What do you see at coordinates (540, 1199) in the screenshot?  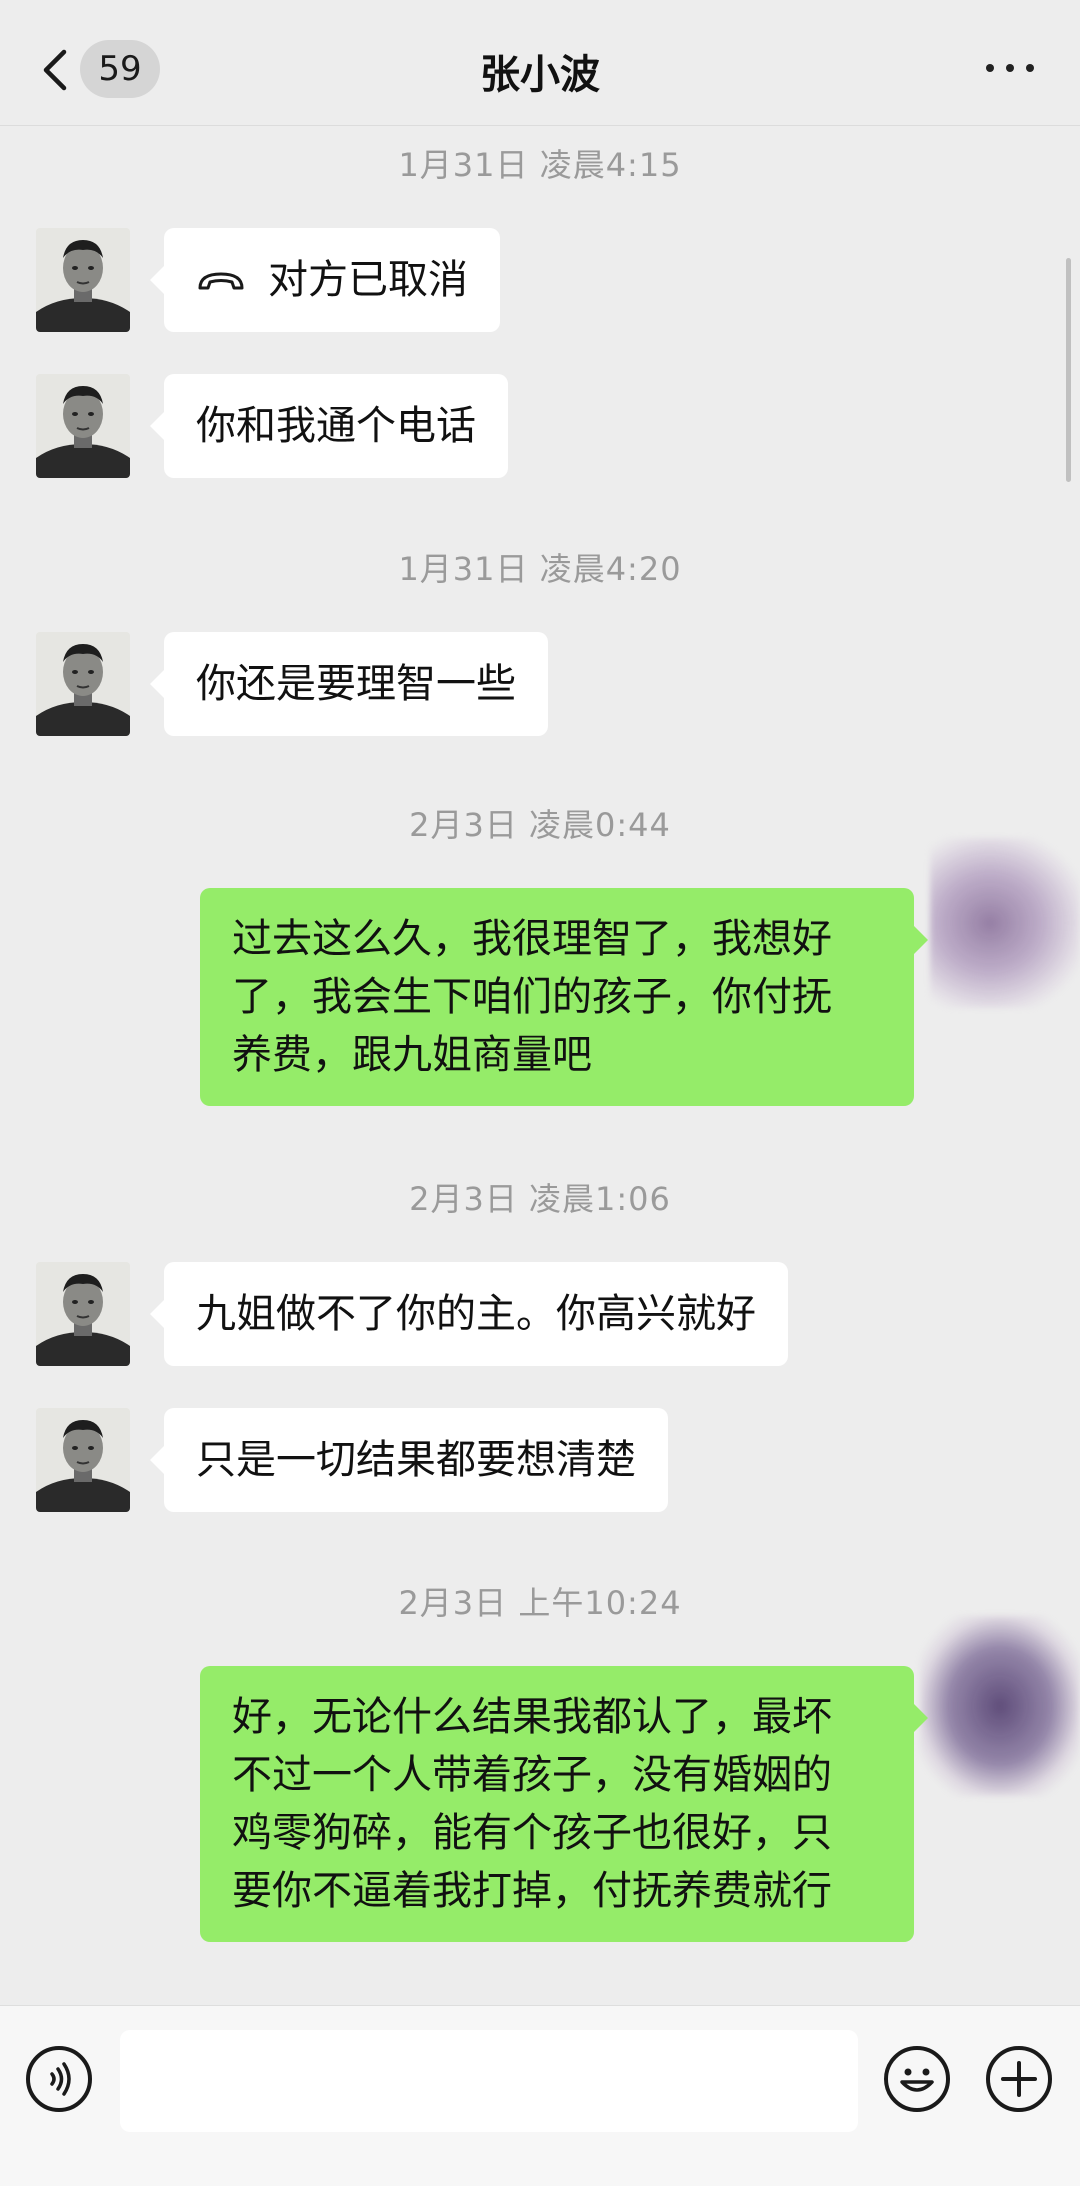 I see `timestamp: 2月3日 凌晨1:06` at bounding box center [540, 1199].